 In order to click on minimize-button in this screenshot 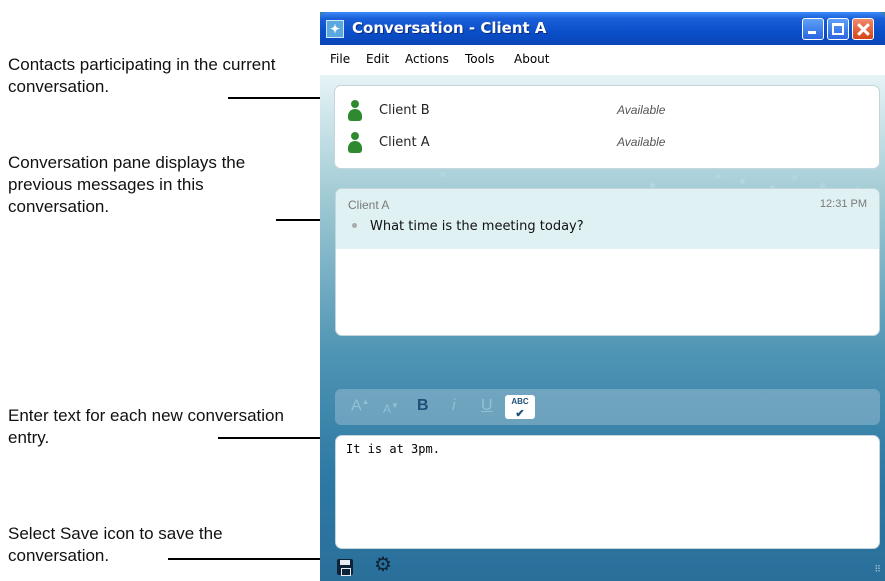, I will do `click(813, 29)`.